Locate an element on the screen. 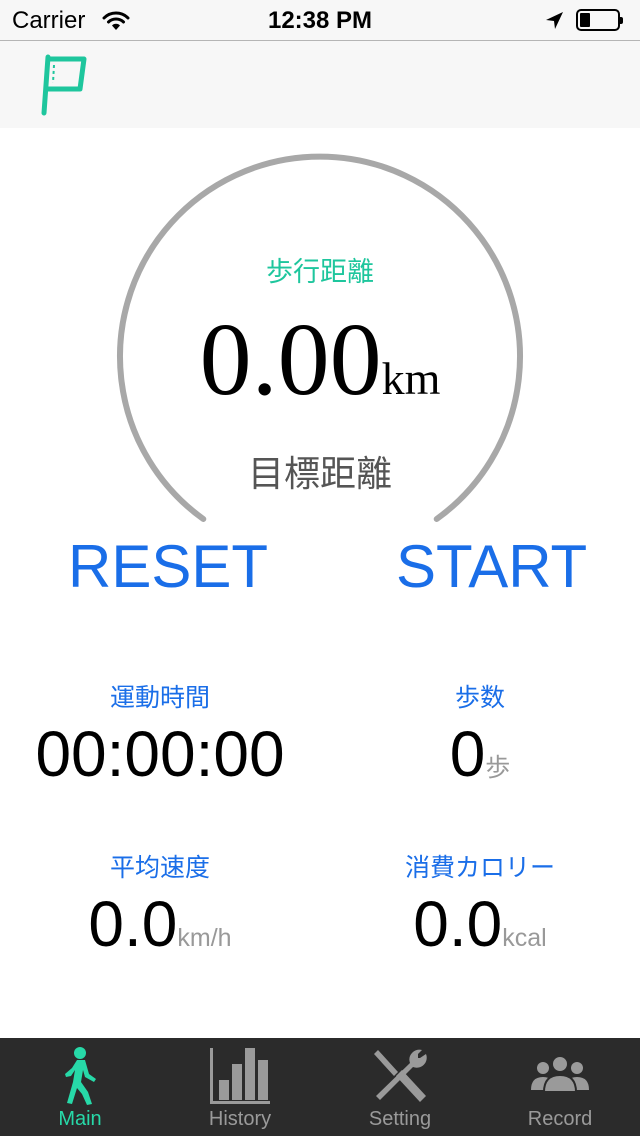 The width and height of the screenshot is (640, 1136). navigation-bar is located at coordinates (320, 84).